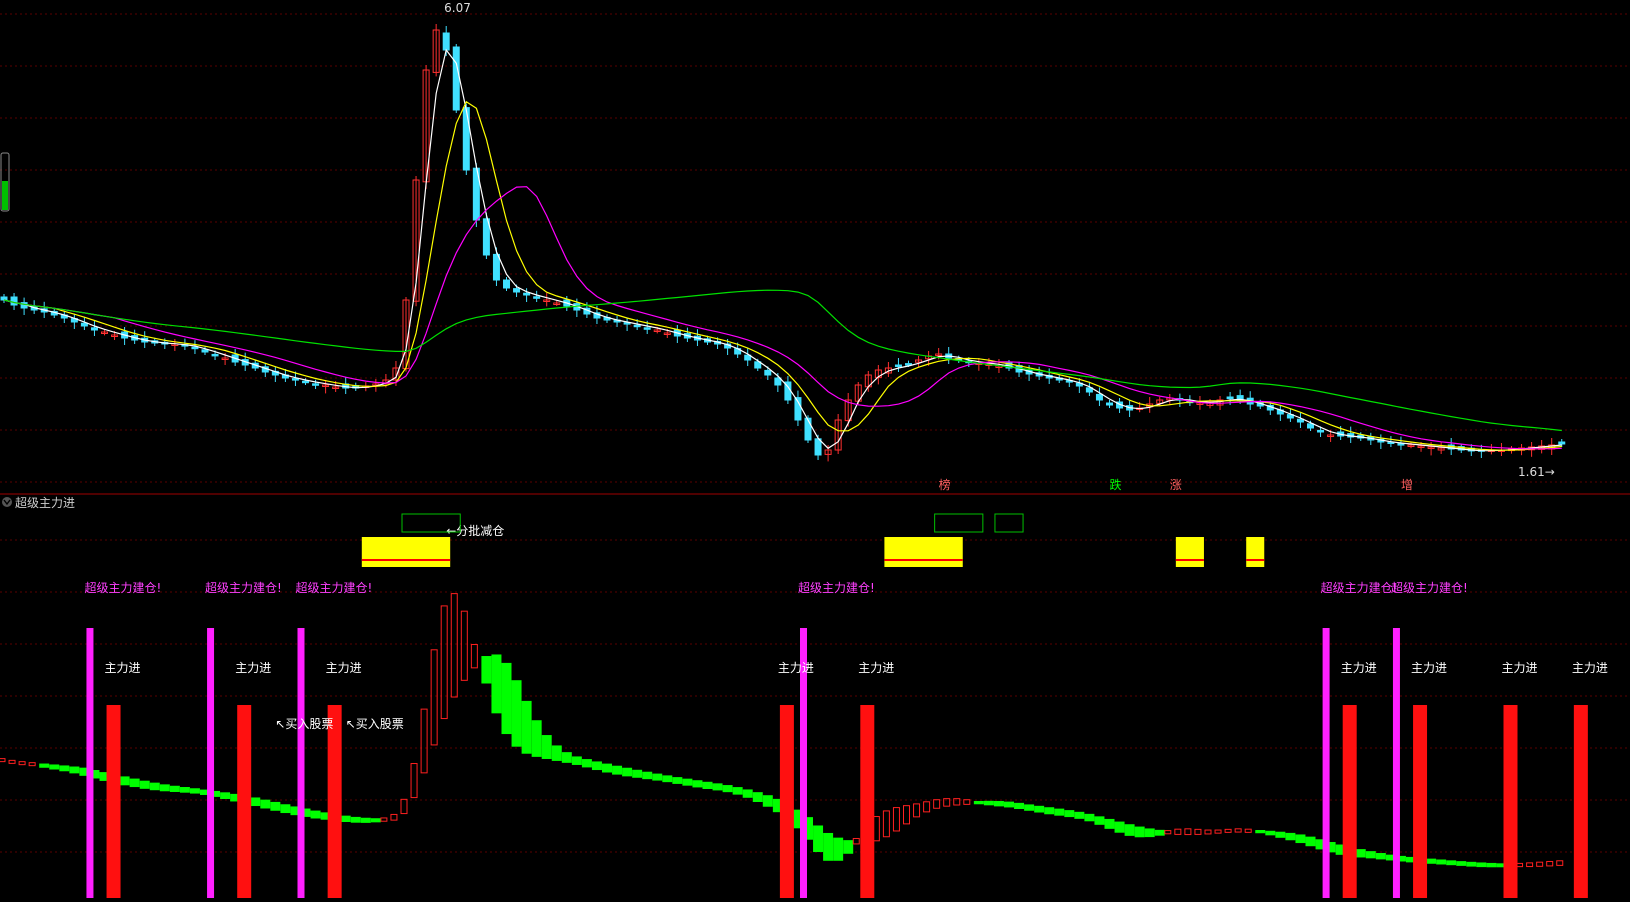 The height and width of the screenshot is (902, 1630). Describe the element at coordinates (1176, 484) in the screenshot. I see `mark-label: 涨` at that location.